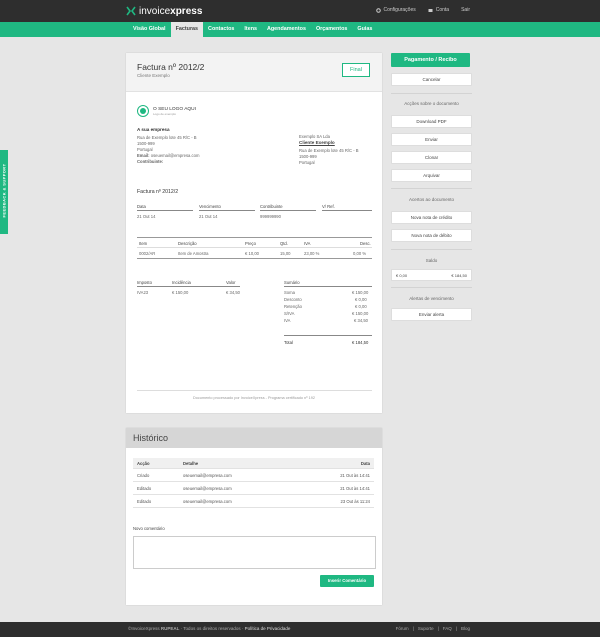  I want to click on document-title: Factura nº 2012/2, so click(171, 67).